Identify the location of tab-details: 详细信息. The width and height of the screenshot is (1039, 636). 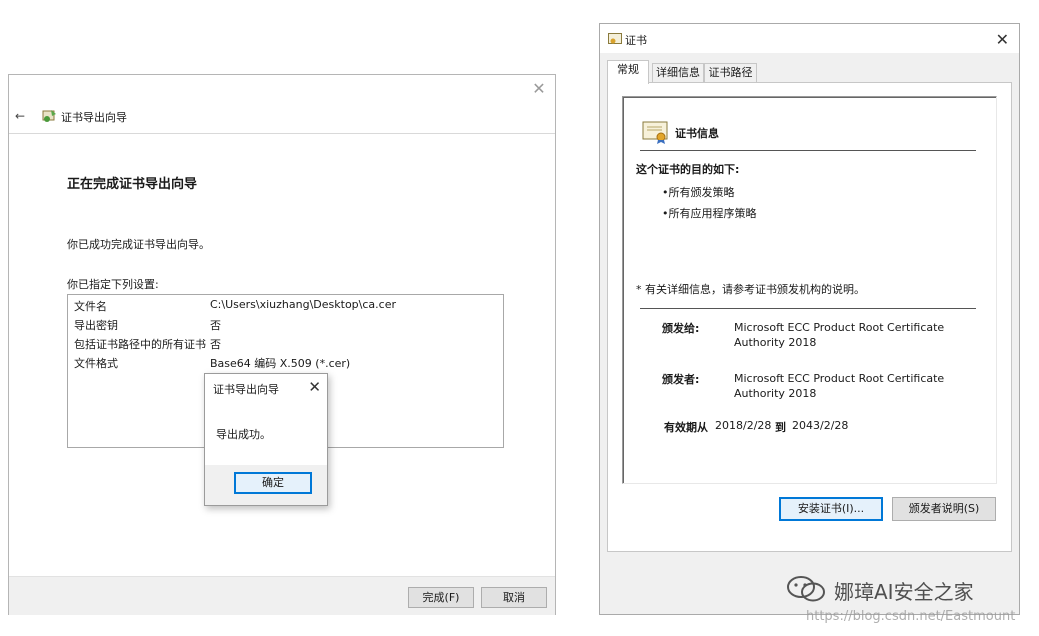
(678, 73).